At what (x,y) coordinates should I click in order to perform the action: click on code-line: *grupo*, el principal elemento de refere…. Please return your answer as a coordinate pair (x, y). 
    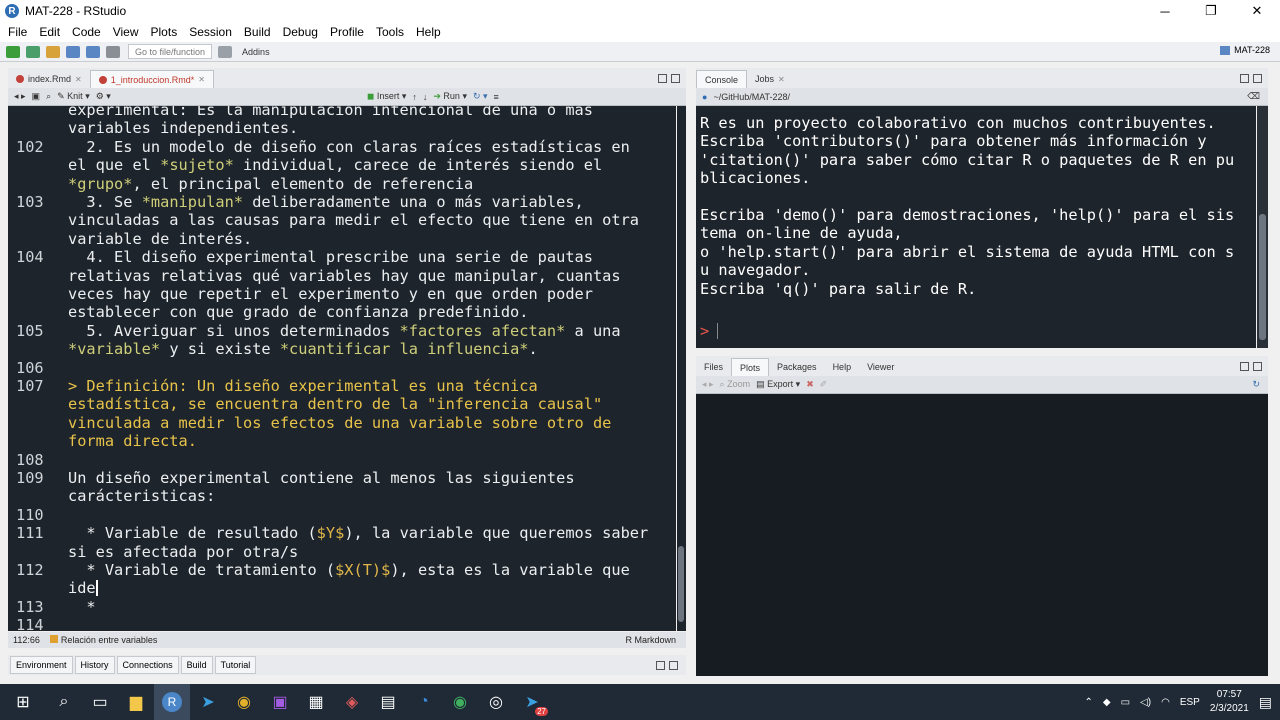
    Looking at the image, I should click on (270, 184).